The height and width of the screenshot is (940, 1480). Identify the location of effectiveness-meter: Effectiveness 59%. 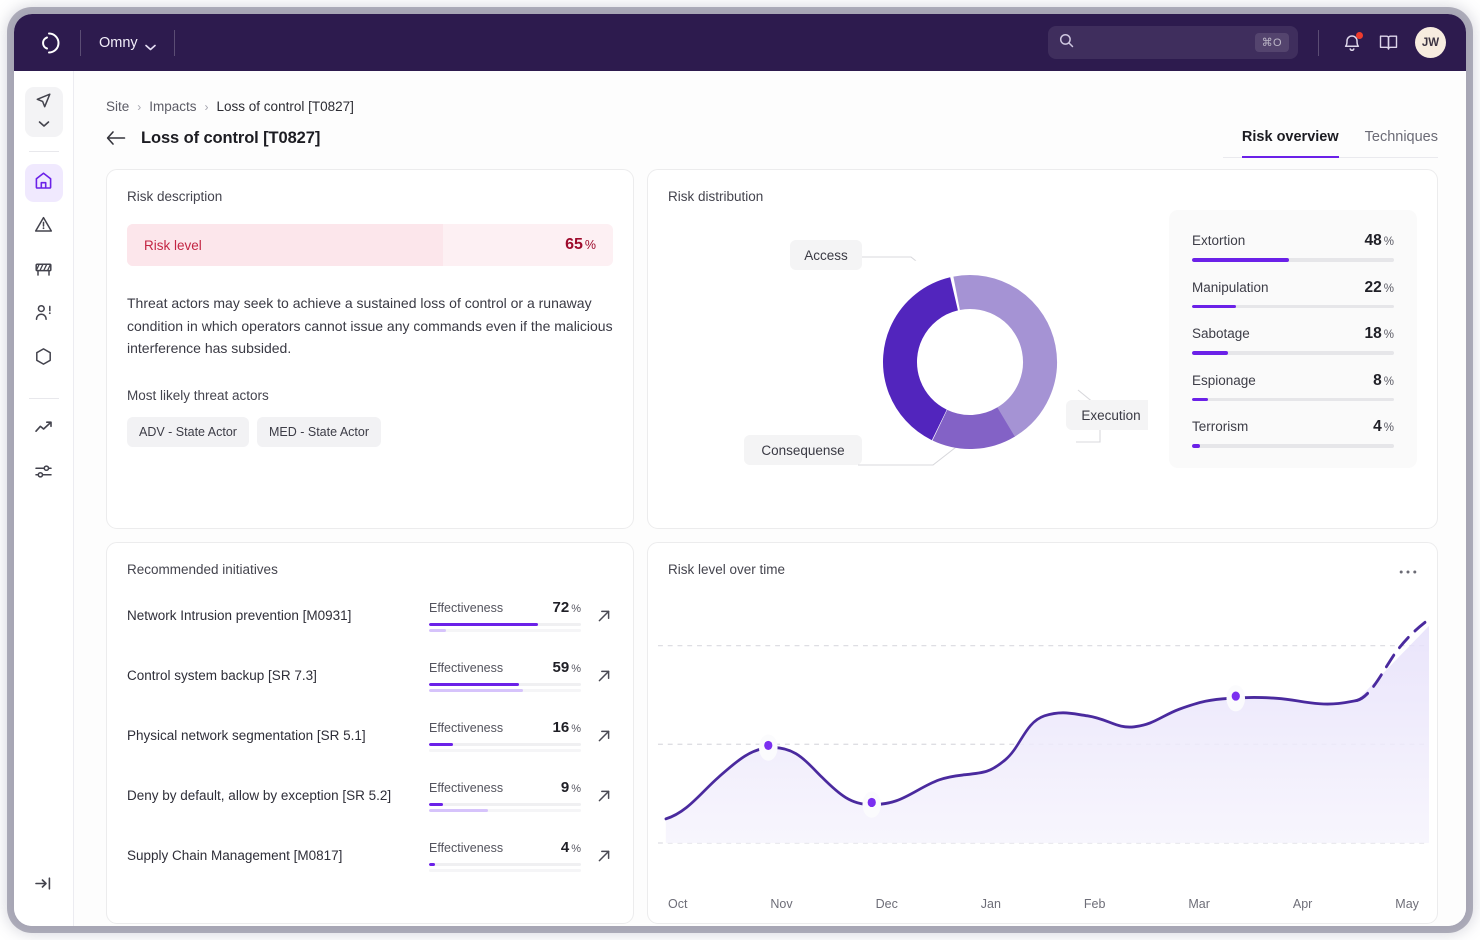
(505, 675).